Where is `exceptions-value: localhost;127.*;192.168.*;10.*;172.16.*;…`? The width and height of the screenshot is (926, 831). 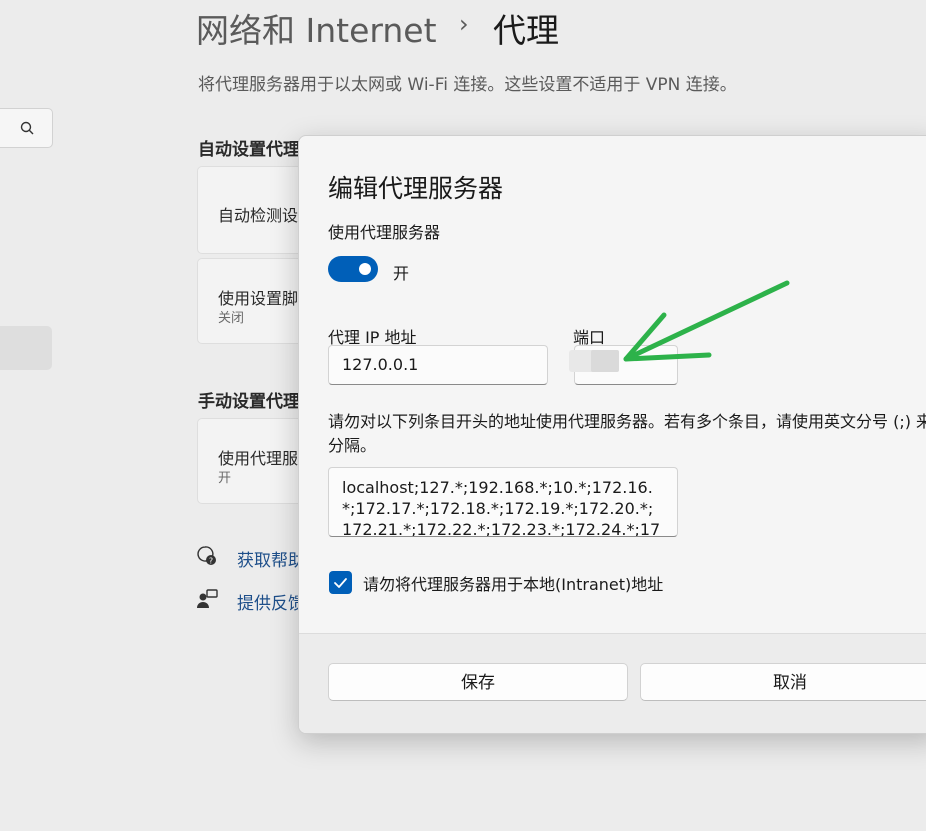 exceptions-value: localhost;127.*;192.168.*;10.*;172.16.*;… is located at coordinates (501, 507).